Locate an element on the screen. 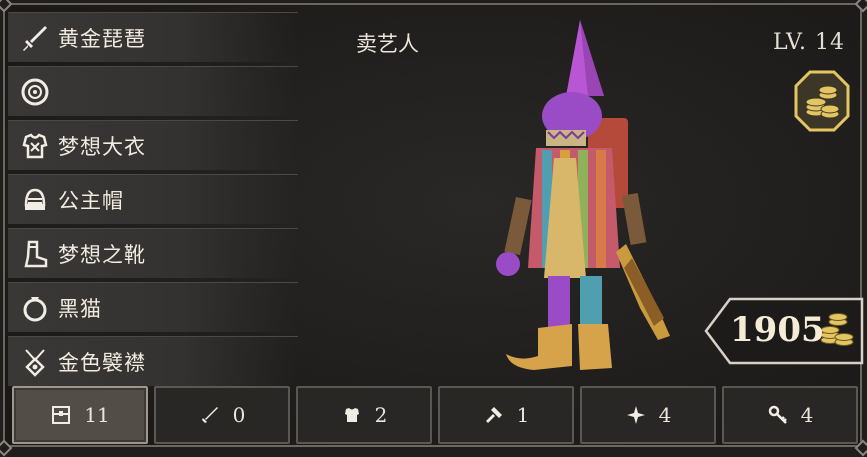 The image size is (867, 457). equip-slot-boots: 梦想之靴 is located at coordinates (153, 253).